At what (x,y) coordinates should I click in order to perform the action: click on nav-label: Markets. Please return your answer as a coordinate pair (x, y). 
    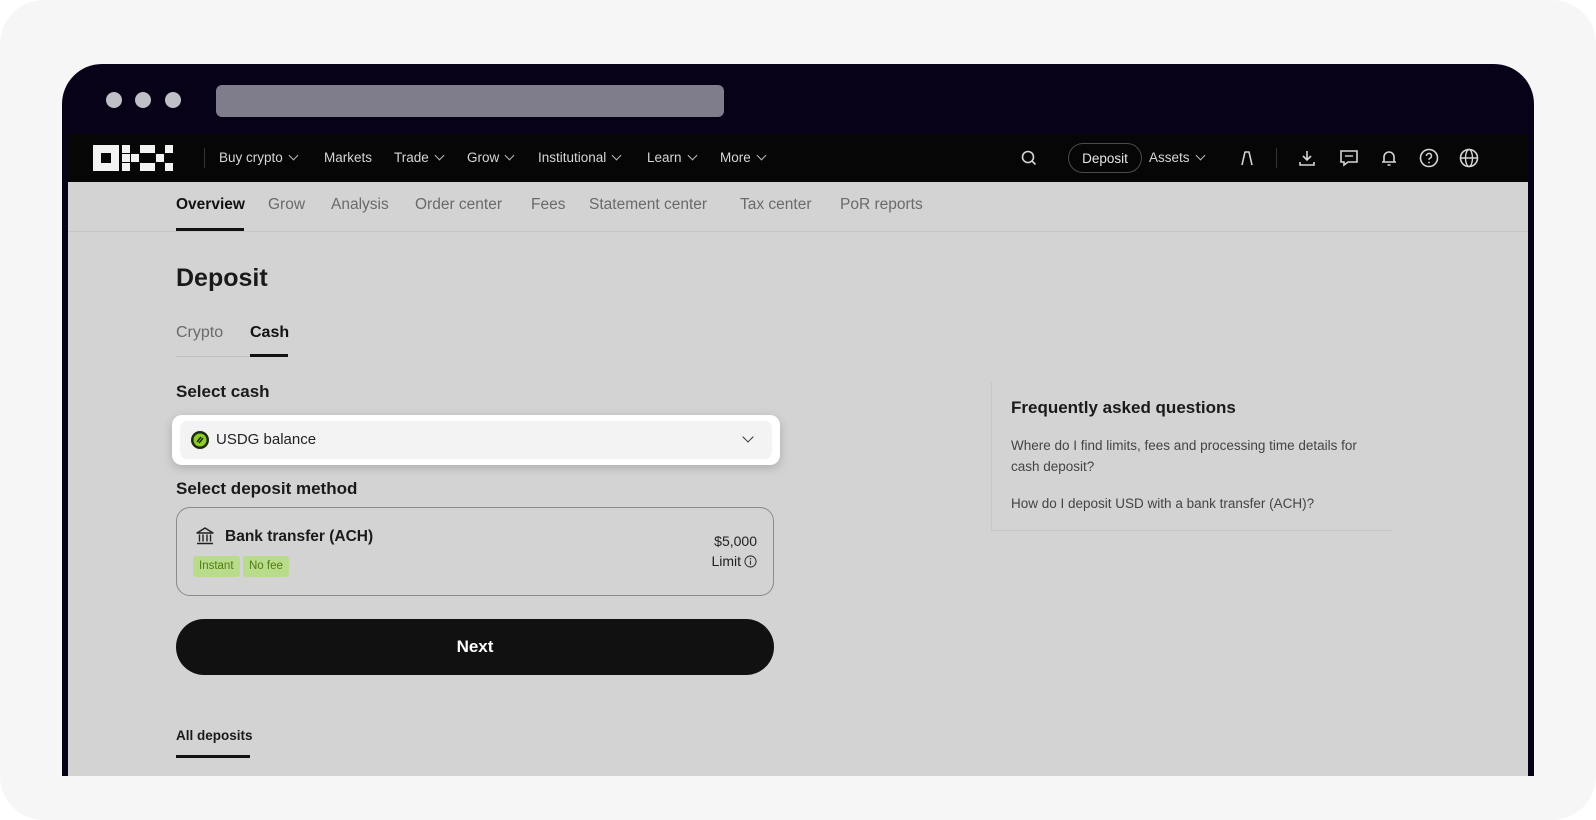
    Looking at the image, I should click on (348, 157).